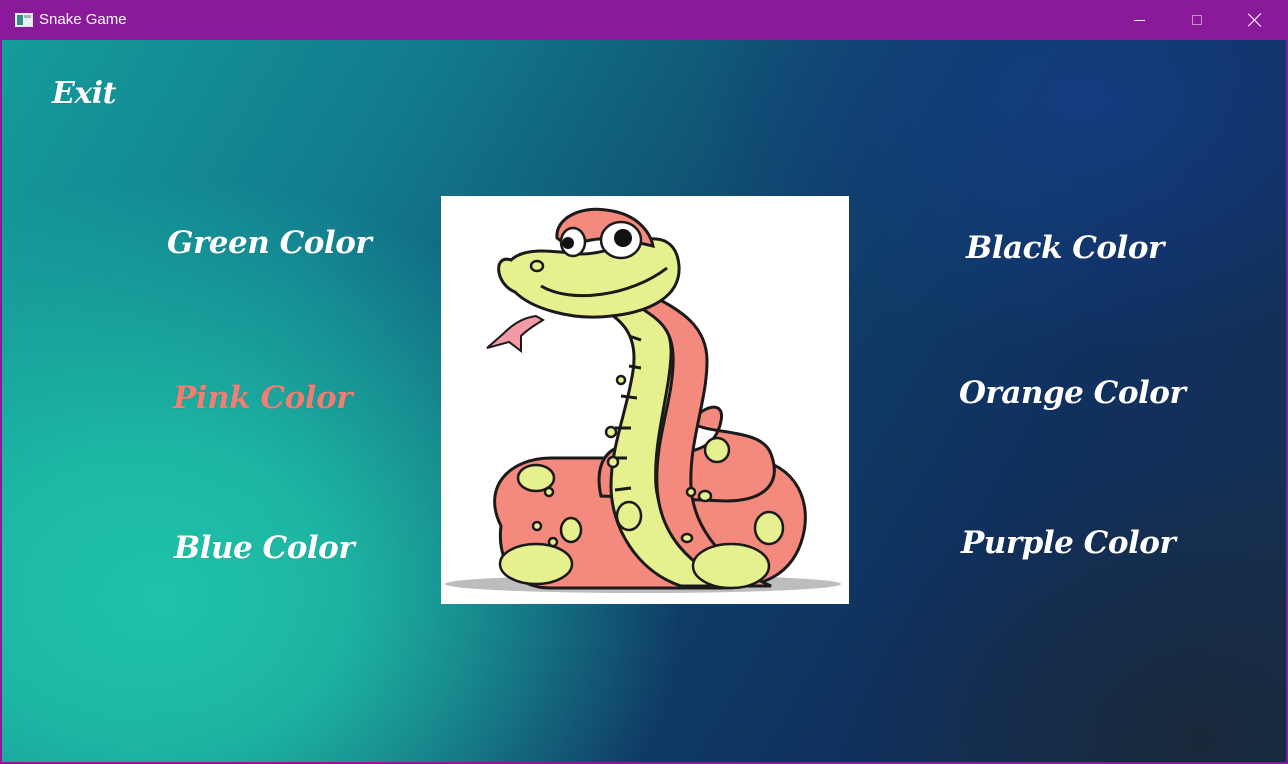 The image size is (1288, 764). What do you see at coordinates (263, 398) in the screenshot?
I see `pink-color-option: Pink Color` at bounding box center [263, 398].